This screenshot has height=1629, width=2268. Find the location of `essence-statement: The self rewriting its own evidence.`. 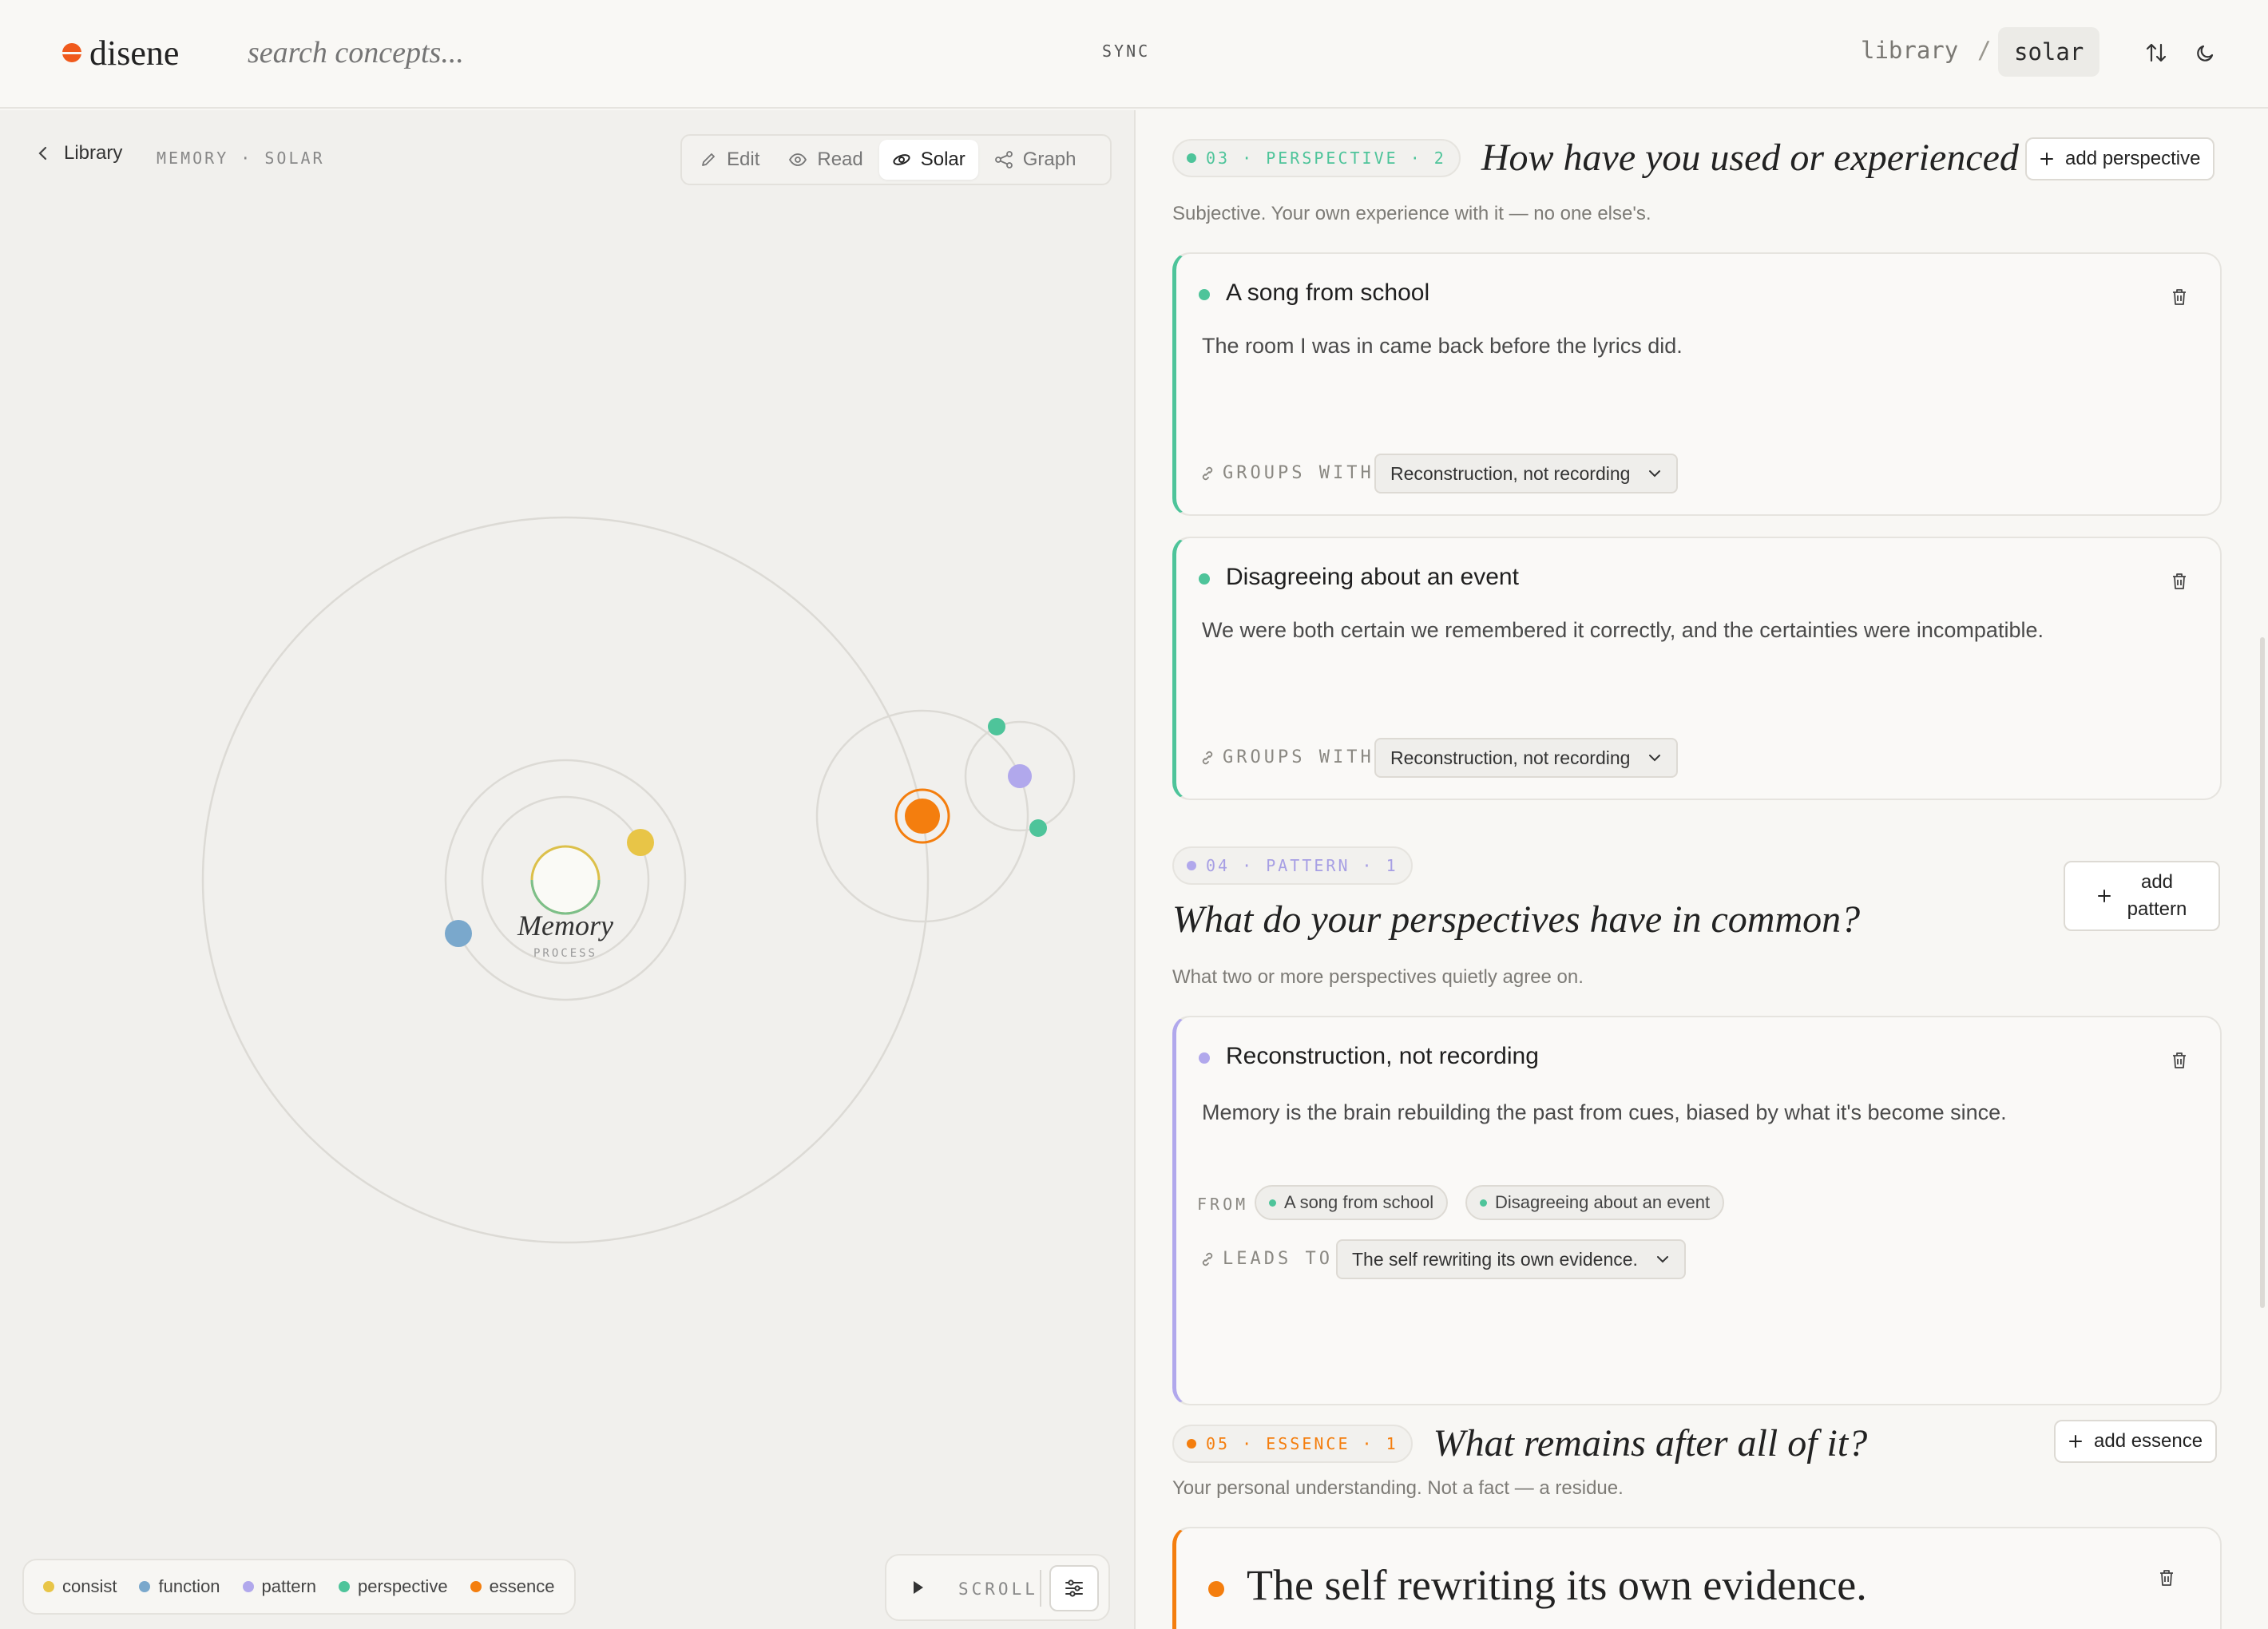

essence-statement: The self rewriting its own evidence. is located at coordinates (1557, 1585).